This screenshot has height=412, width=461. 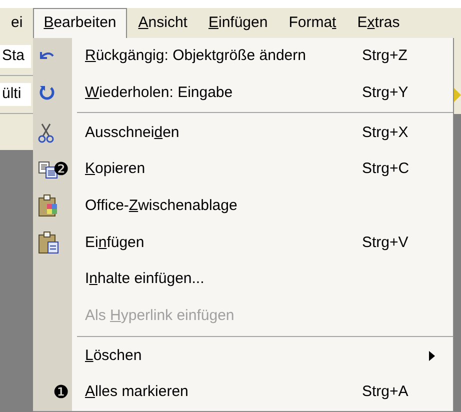 What do you see at coordinates (386, 169) in the screenshot?
I see `shortcut-text: Strg+C` at bounding box center [386, 169].